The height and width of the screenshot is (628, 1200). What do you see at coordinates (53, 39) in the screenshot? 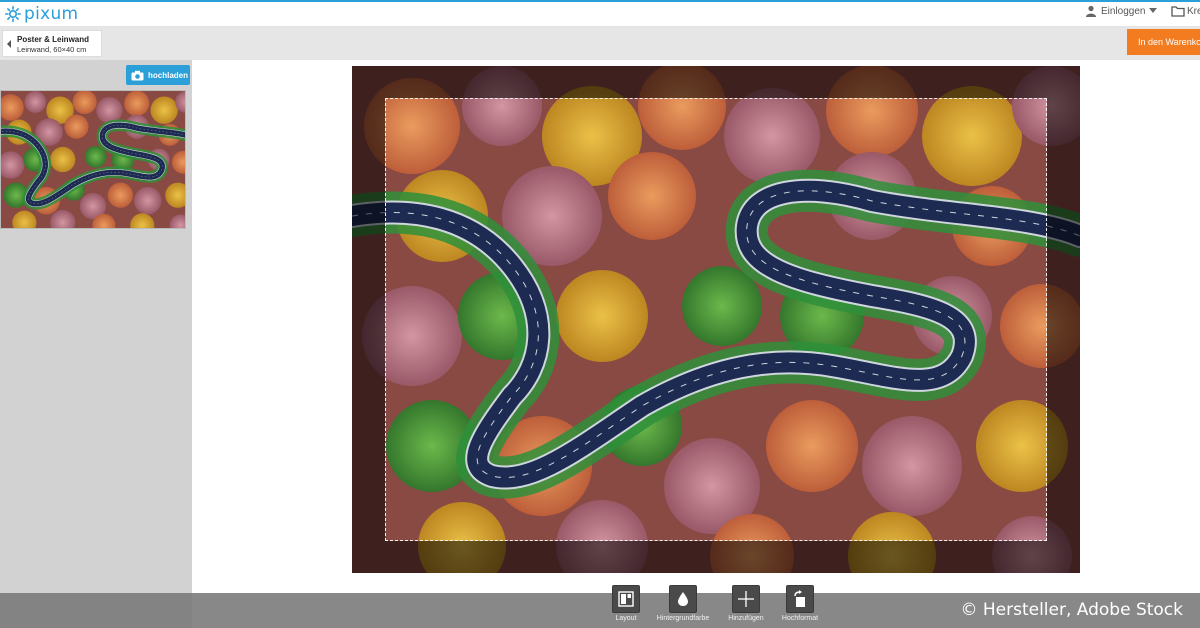
I see `product-title: Poster & Leinwand` at bounding box center [53, 39].